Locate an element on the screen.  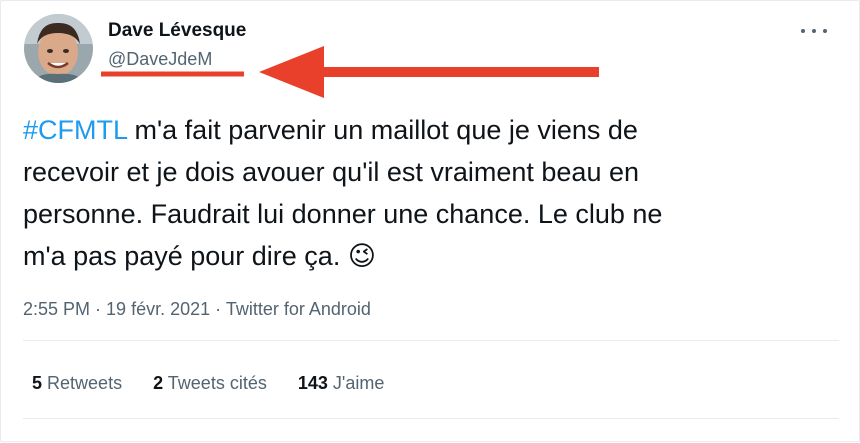
wink-emoji-icon: 😉 is located at coordinates (361, 256).